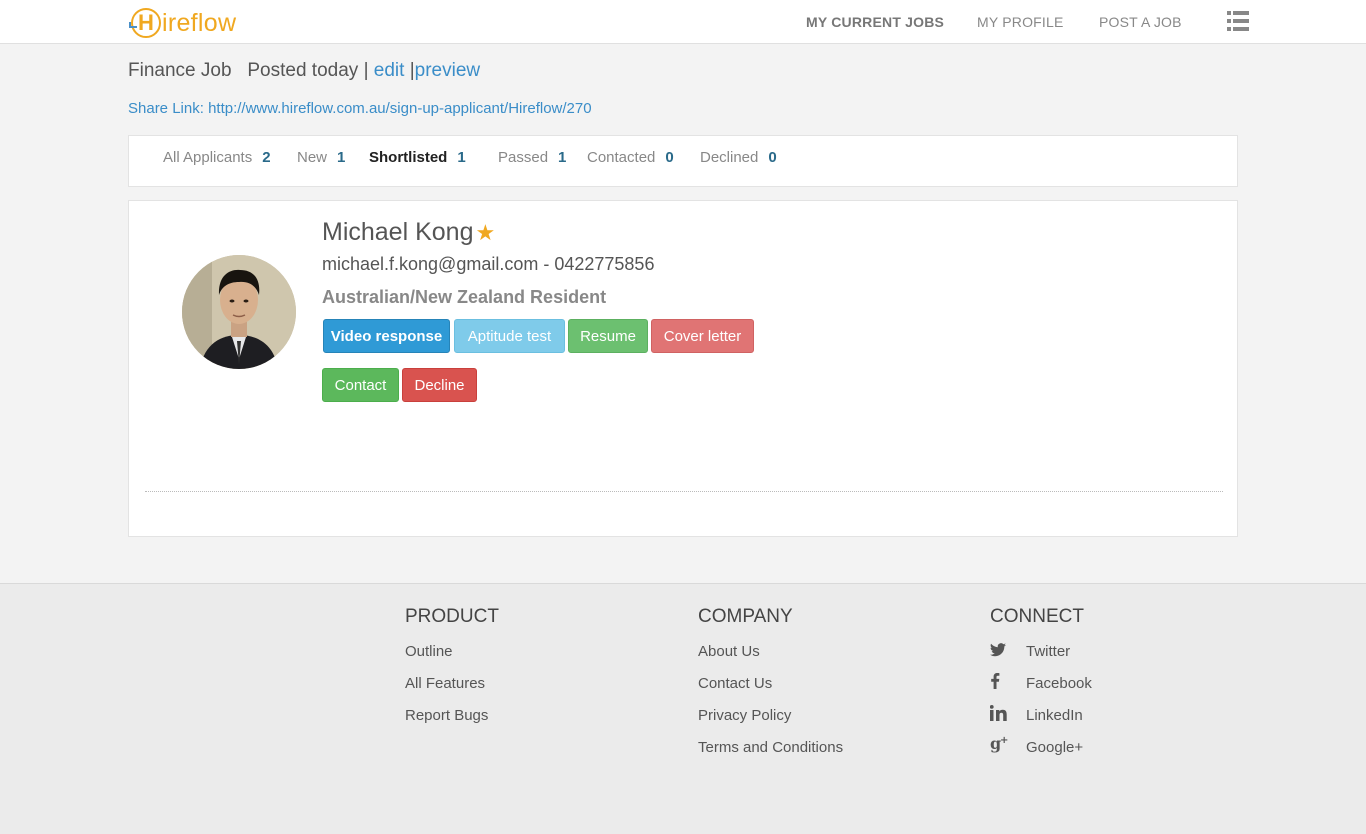  I want to click on nav-post-a-job: POST A JOB, so click(1140, 22).